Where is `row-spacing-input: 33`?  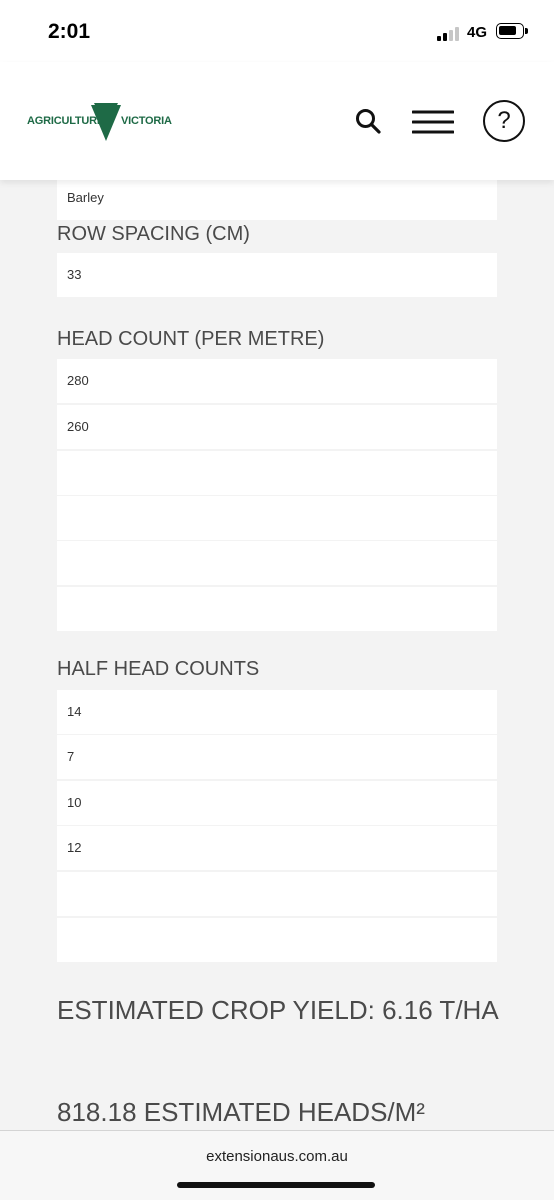 row-spacing-input: 33 is located at coordinates (277, 275).